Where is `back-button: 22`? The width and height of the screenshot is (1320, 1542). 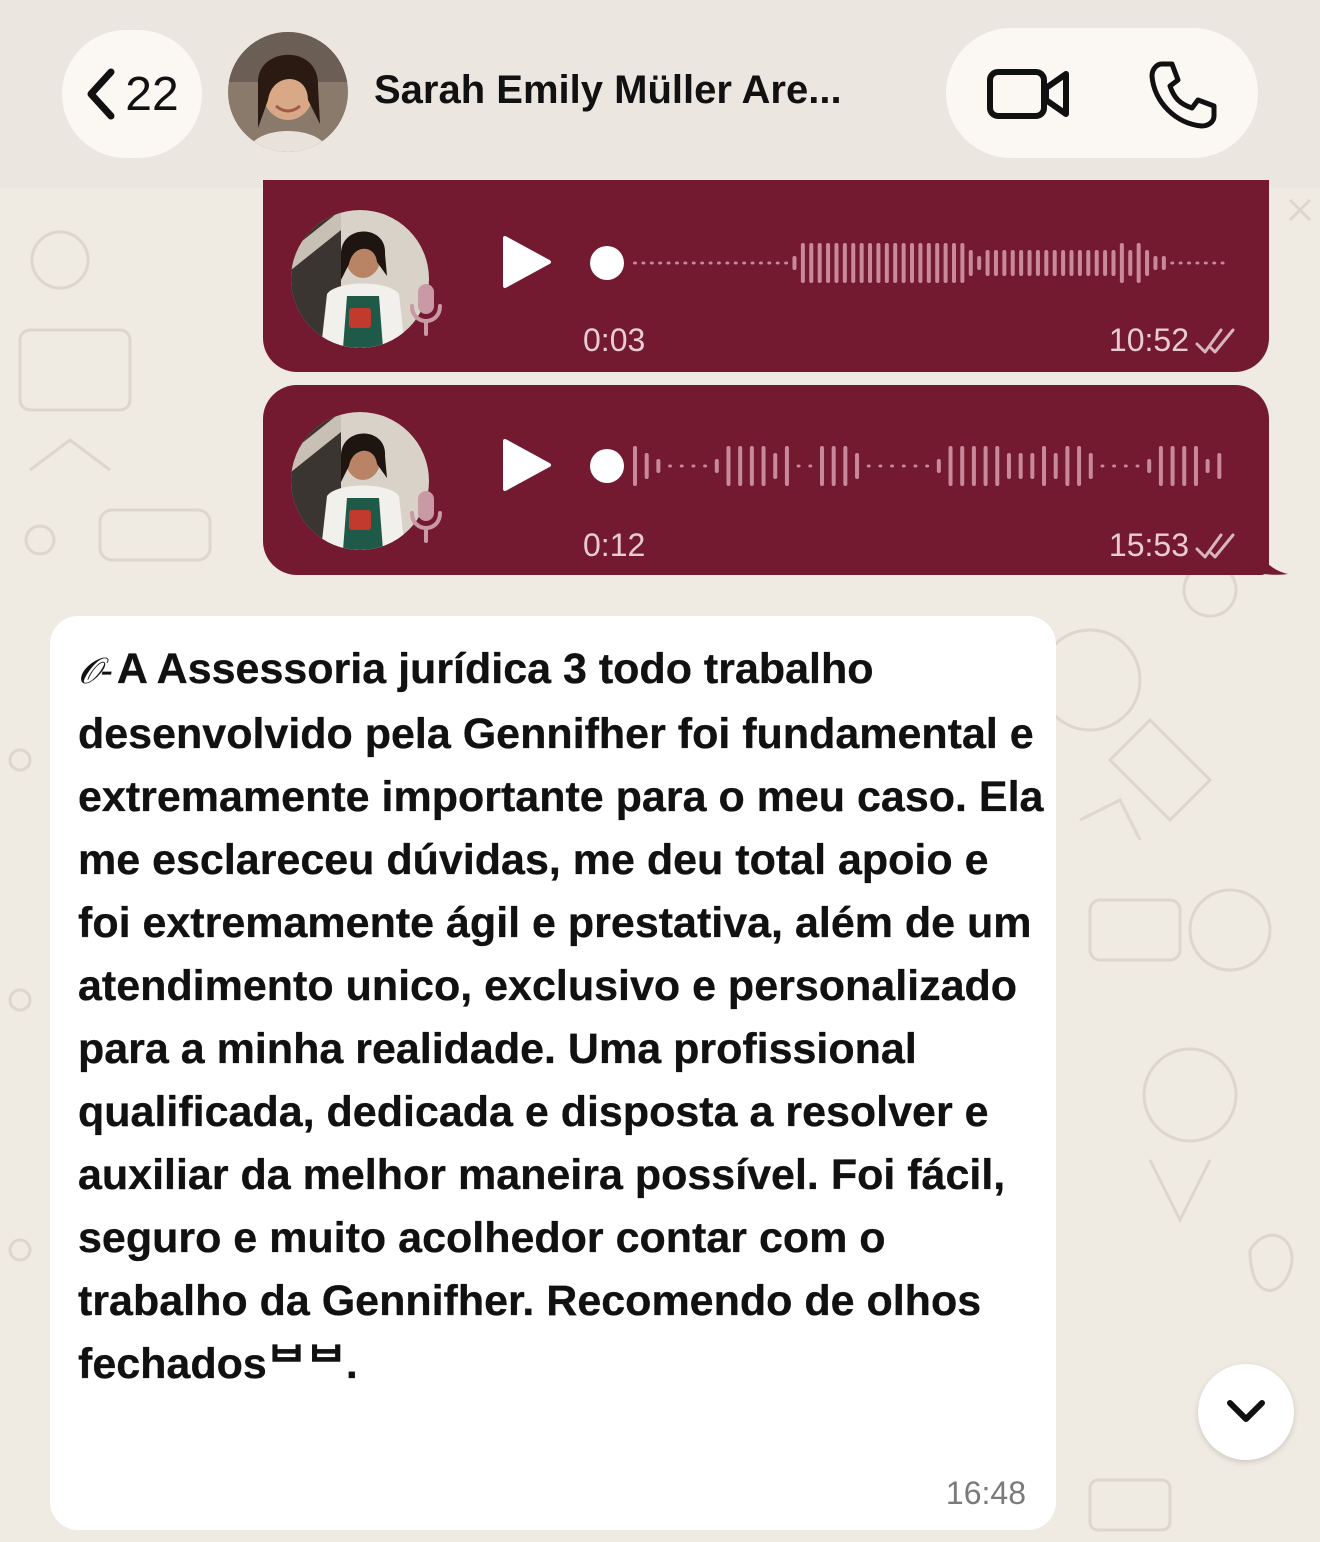
back-button: 22 is located at coordinates (132, 94).